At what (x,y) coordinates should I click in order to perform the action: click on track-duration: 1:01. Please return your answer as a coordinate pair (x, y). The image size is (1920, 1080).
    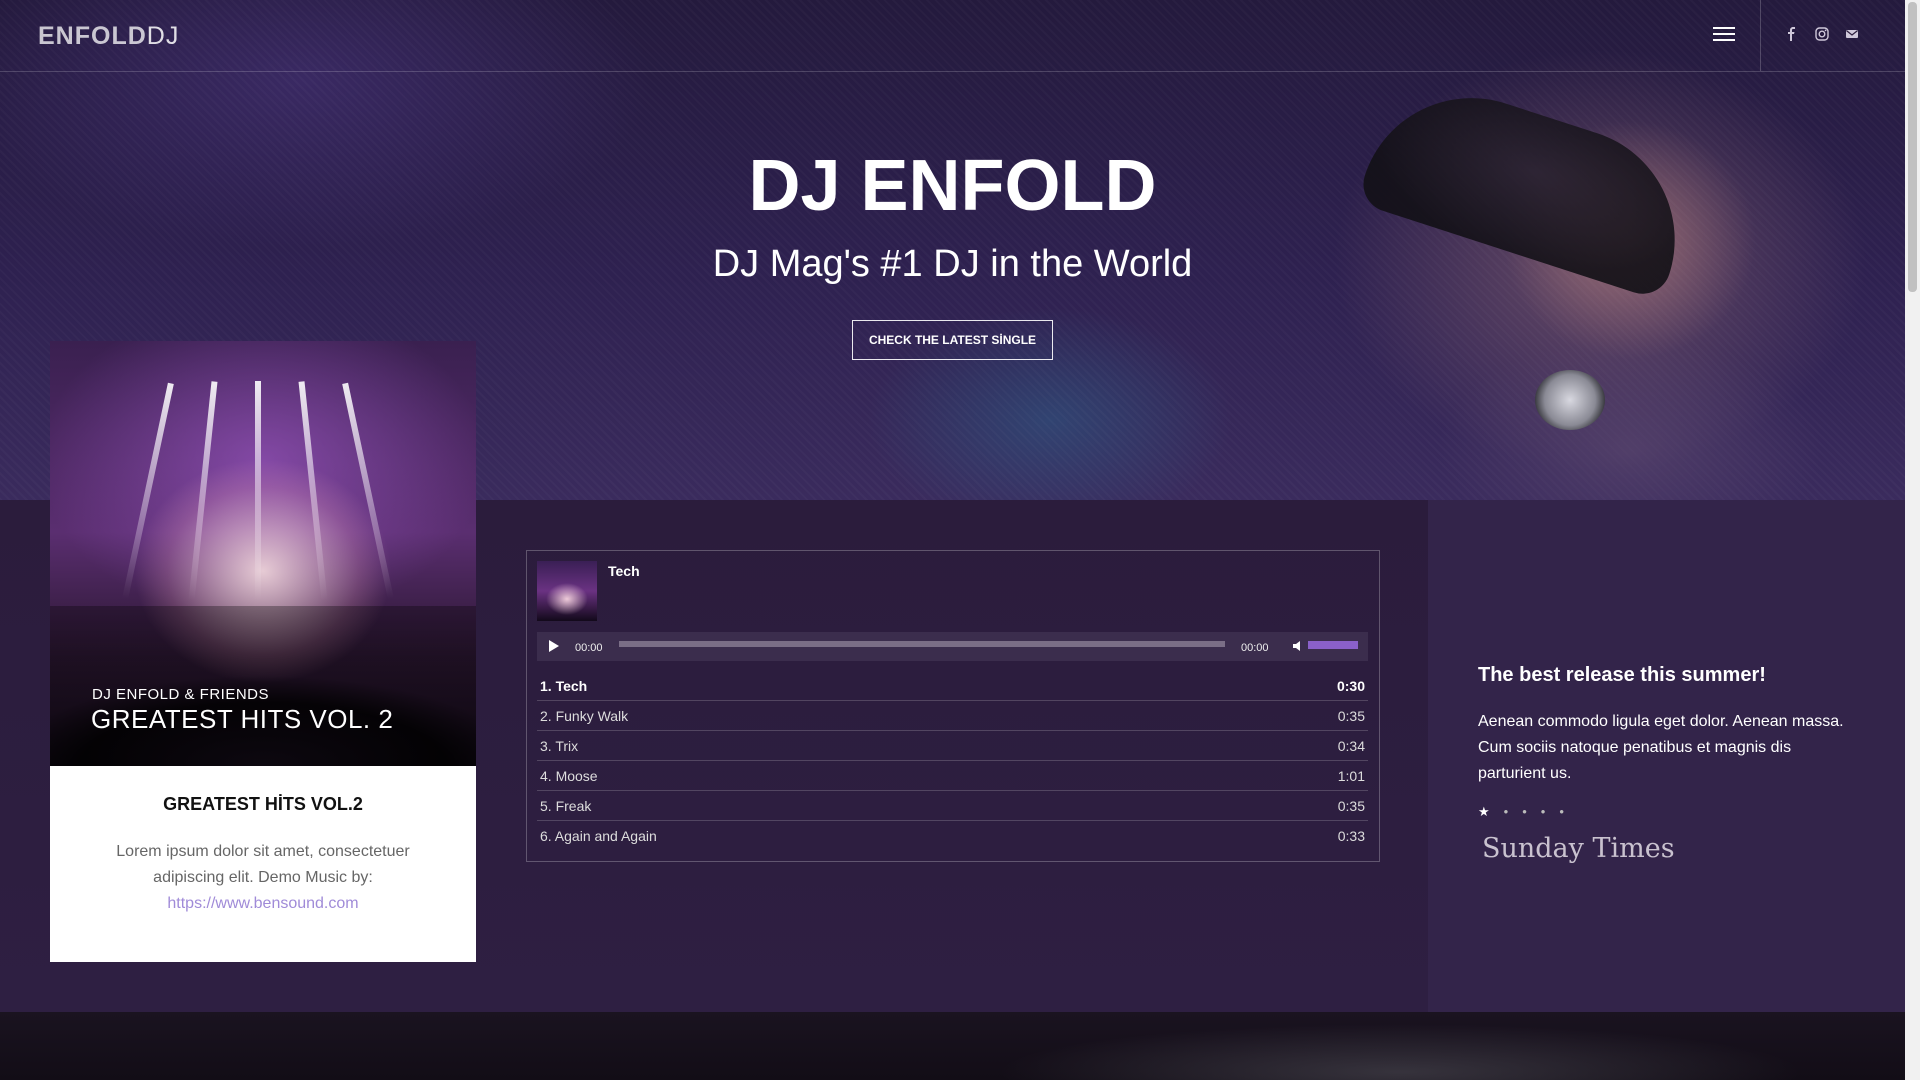
    Looking at the image, I should click on (1351, 776).